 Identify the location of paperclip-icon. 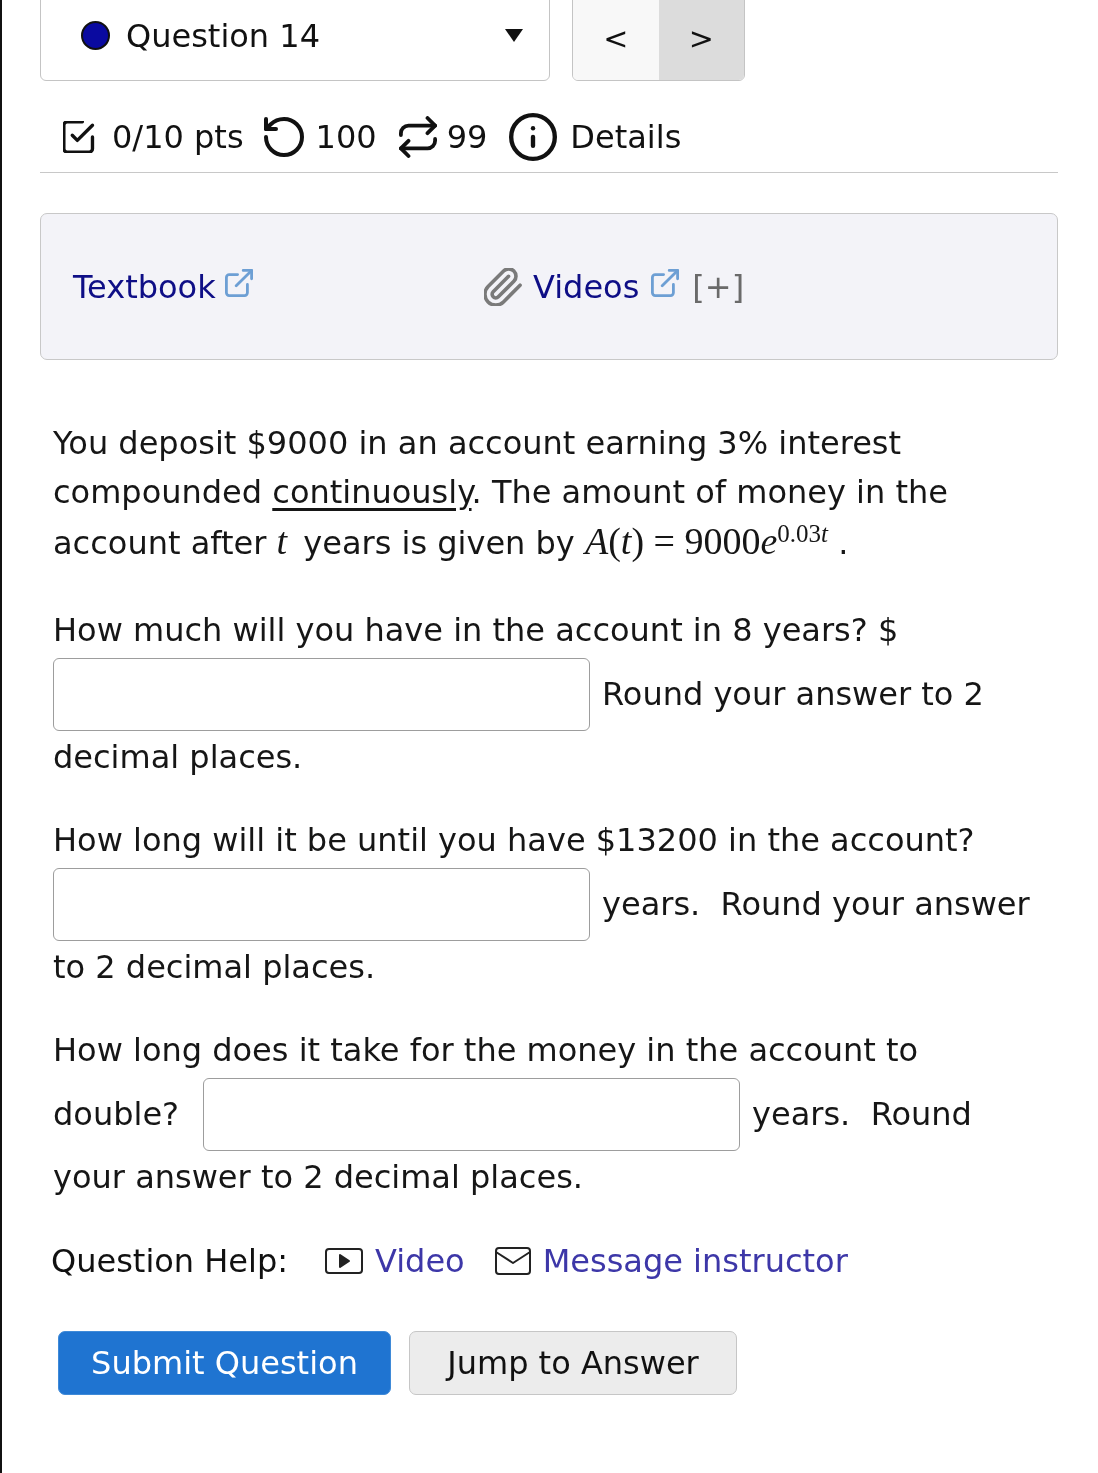
(503, 286).